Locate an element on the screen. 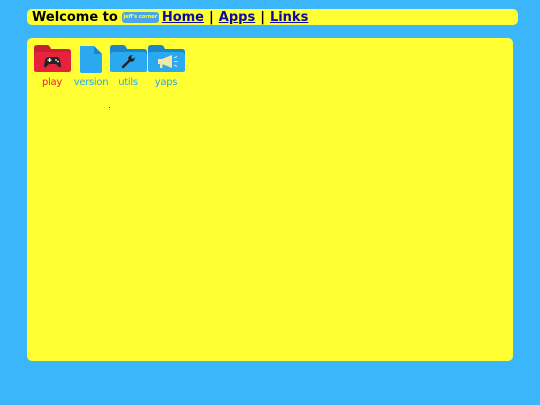 The image size is (540, 405). desktop-icon-yaps: yaps is located at coordinates (166, 66).